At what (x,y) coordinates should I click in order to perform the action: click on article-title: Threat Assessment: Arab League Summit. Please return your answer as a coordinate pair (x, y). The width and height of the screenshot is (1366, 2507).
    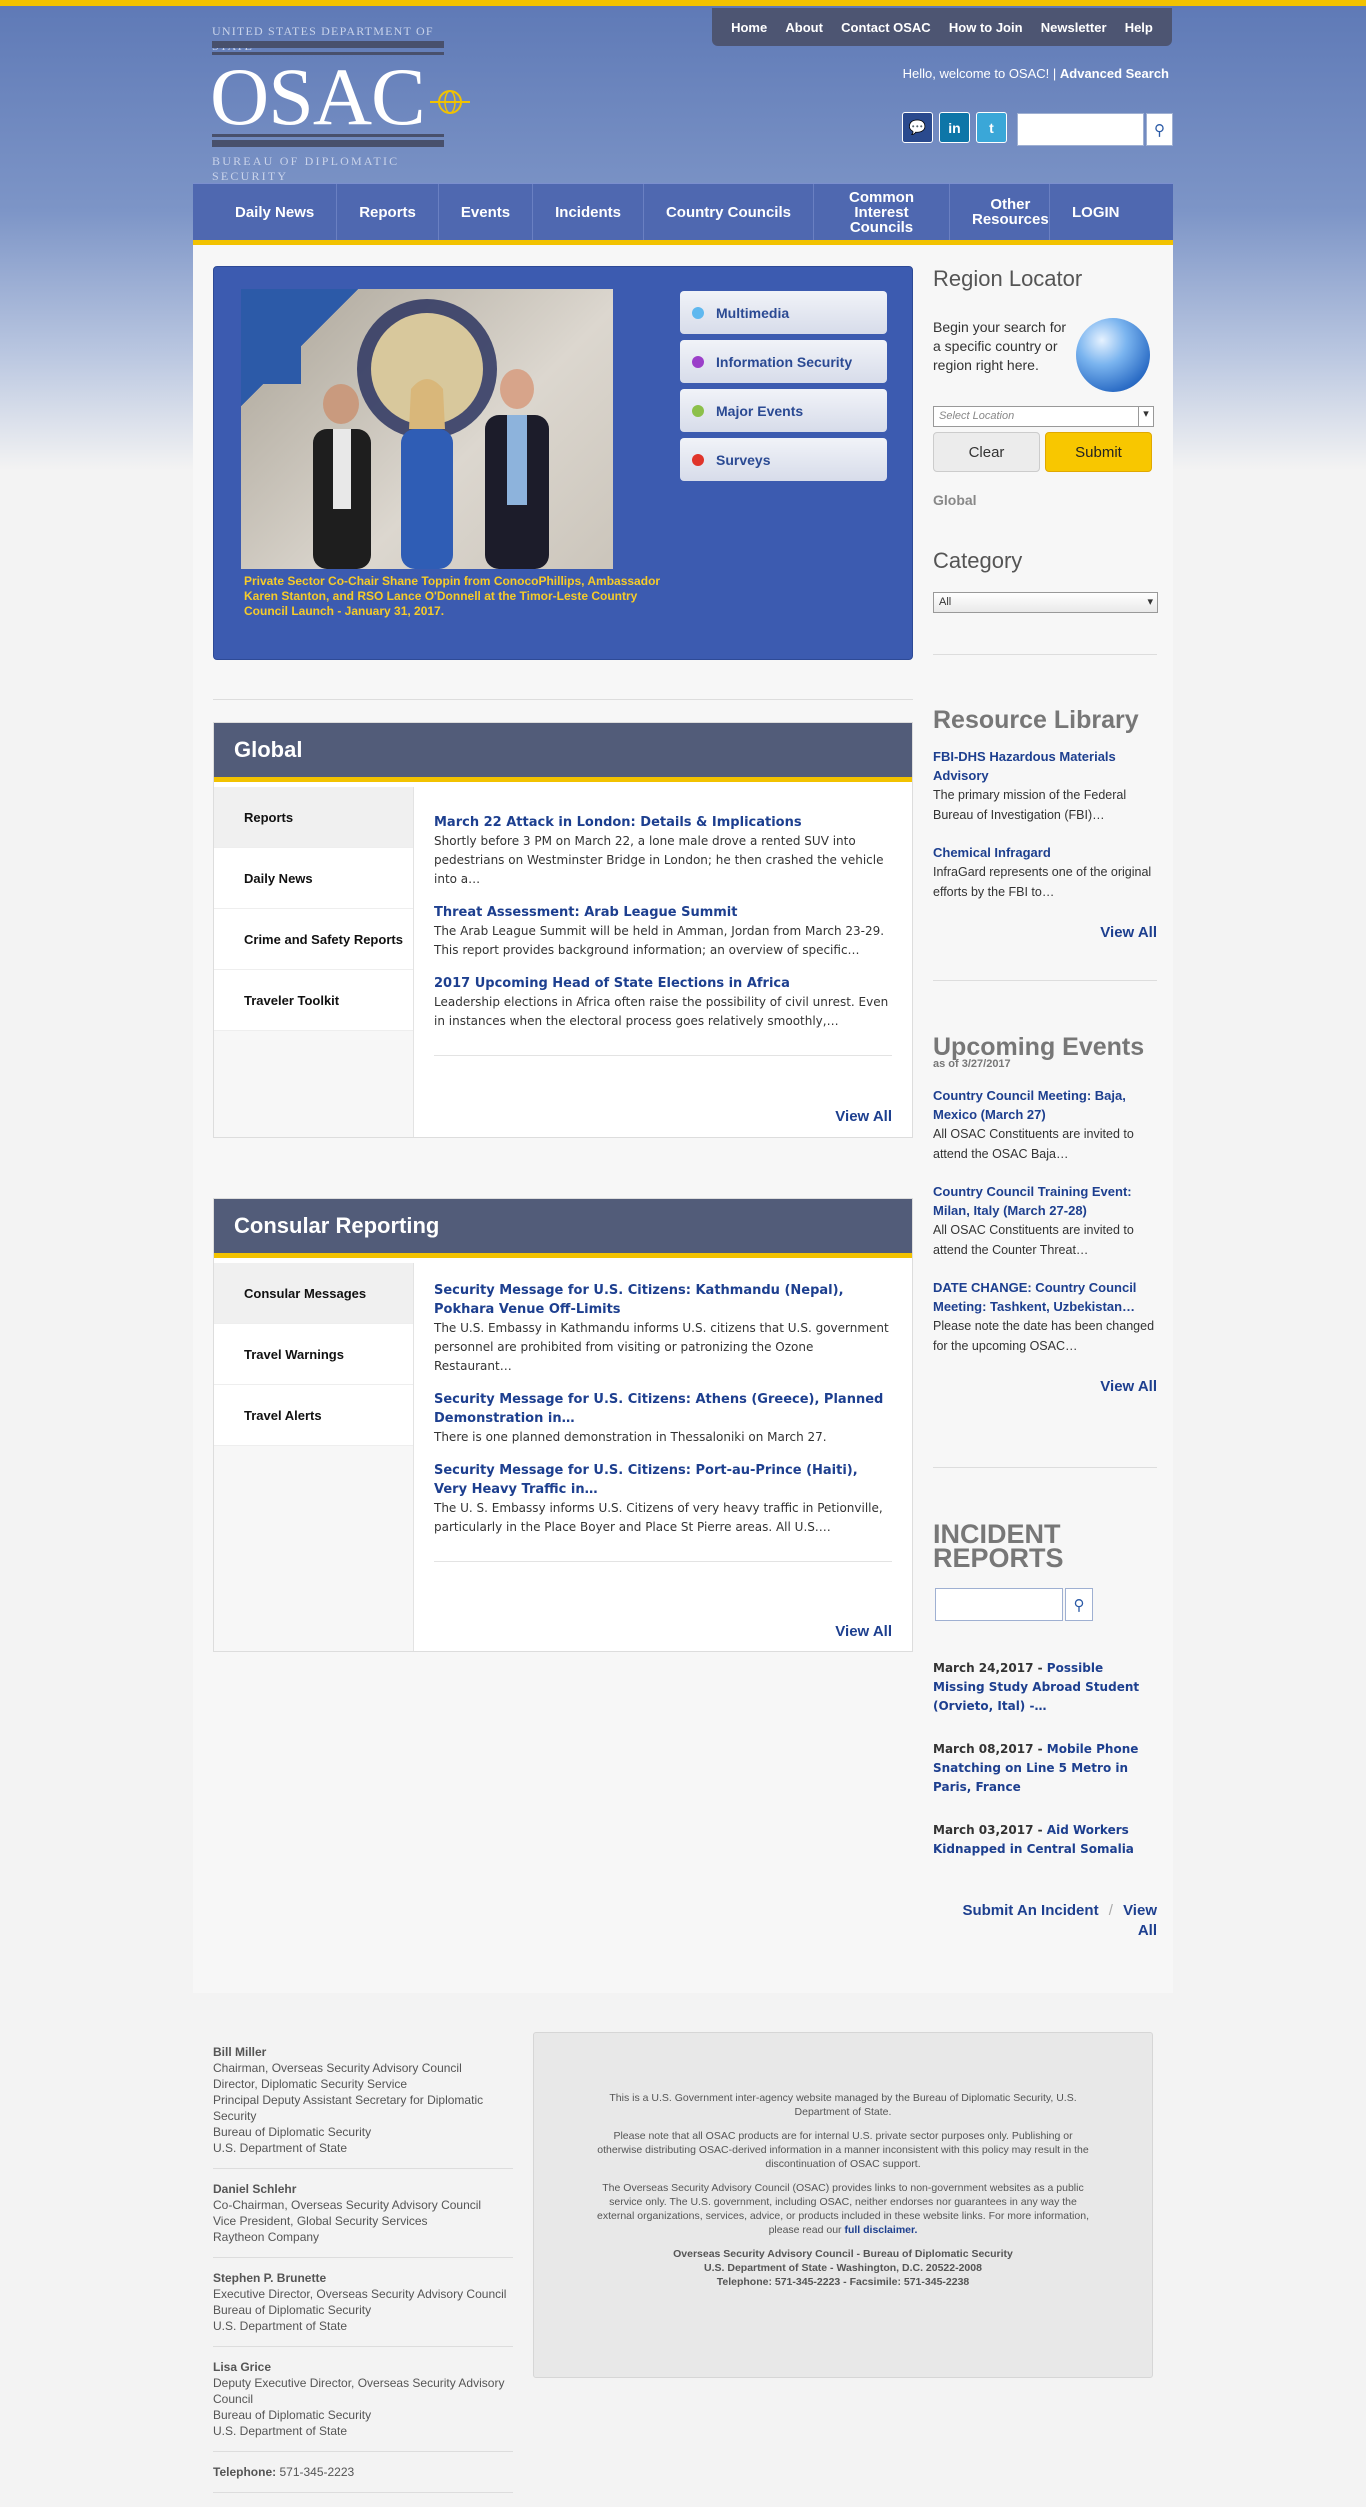
    Looking at the image, I should click on (663, 912).